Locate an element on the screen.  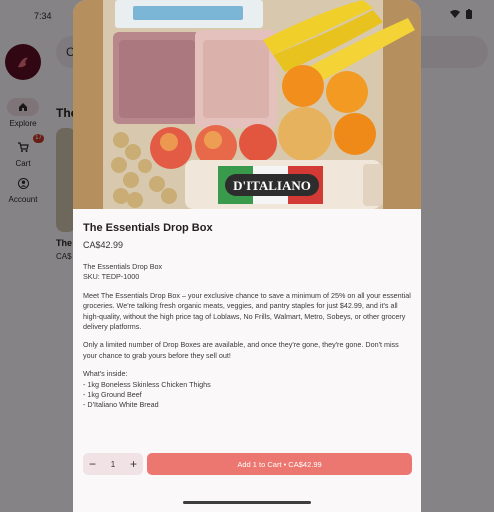
increment-button: + is located at coordinates (133, 464).